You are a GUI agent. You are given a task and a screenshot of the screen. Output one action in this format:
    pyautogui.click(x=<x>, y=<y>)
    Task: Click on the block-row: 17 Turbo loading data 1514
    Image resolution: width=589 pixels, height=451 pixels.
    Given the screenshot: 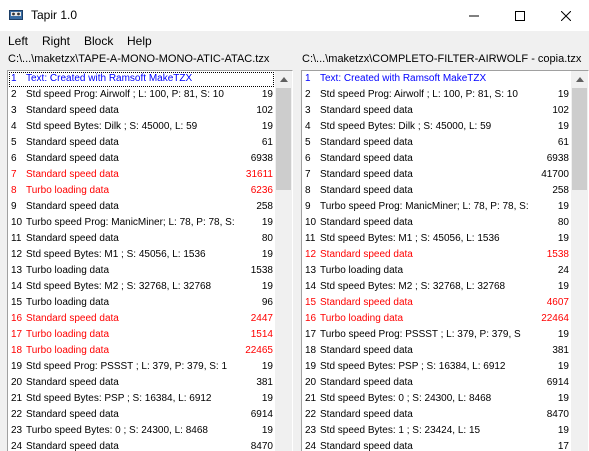 What is the action you would take?
    pyautogui.click(x=141, y=335)
    